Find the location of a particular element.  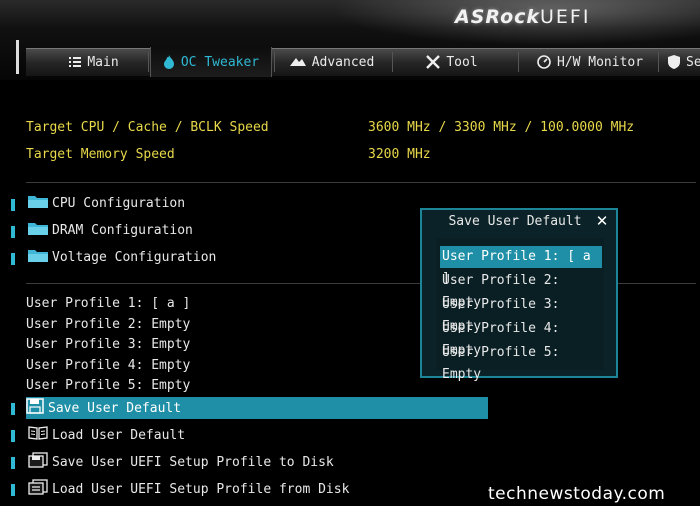

tab-label: Main is located at coordinates (103, 62).